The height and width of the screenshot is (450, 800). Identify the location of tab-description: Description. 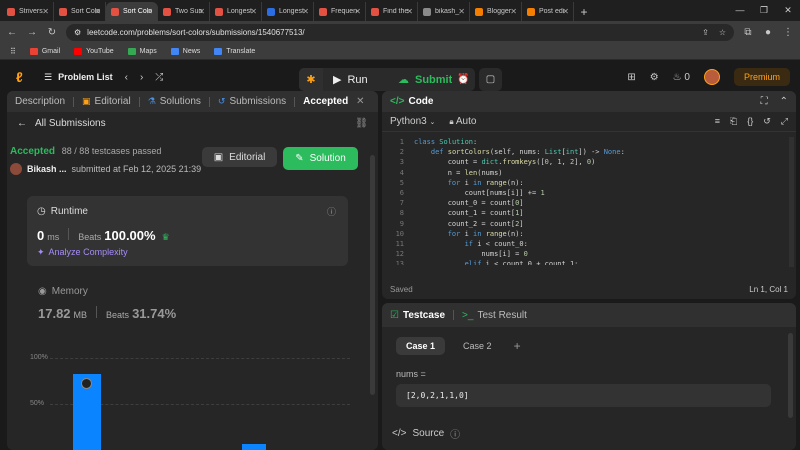
(40, 101).